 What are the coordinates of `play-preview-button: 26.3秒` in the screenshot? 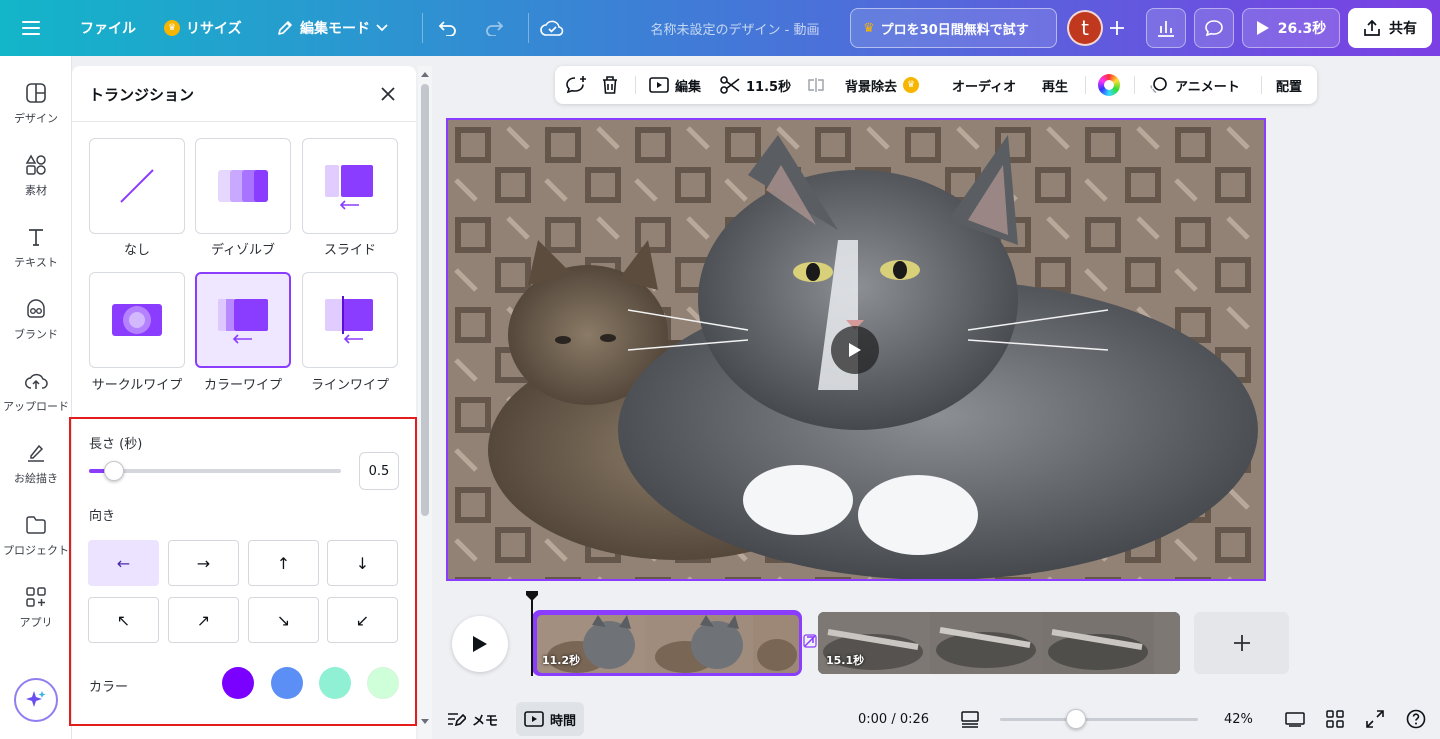 It's located at (1291, 28).